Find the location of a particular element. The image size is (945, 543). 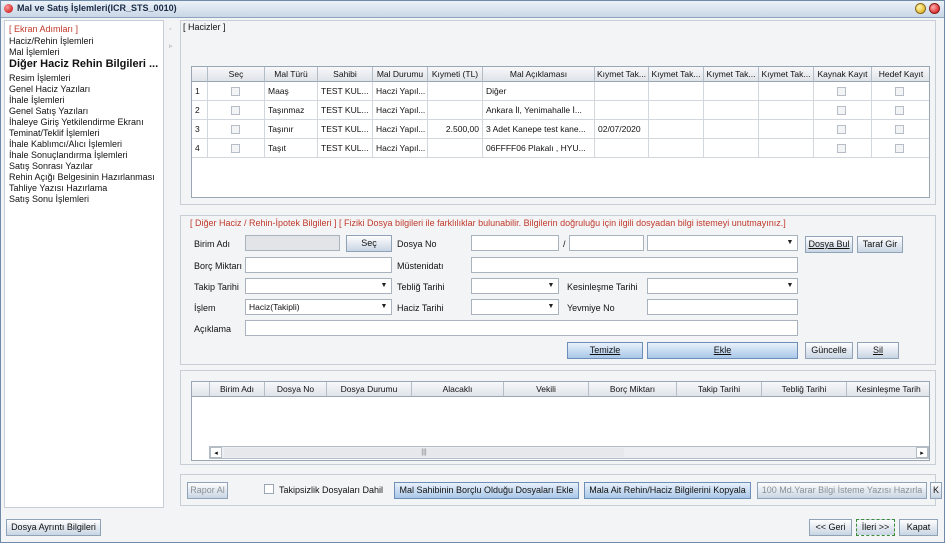

dosya-no-year-field is located at coordinates (515, 243).